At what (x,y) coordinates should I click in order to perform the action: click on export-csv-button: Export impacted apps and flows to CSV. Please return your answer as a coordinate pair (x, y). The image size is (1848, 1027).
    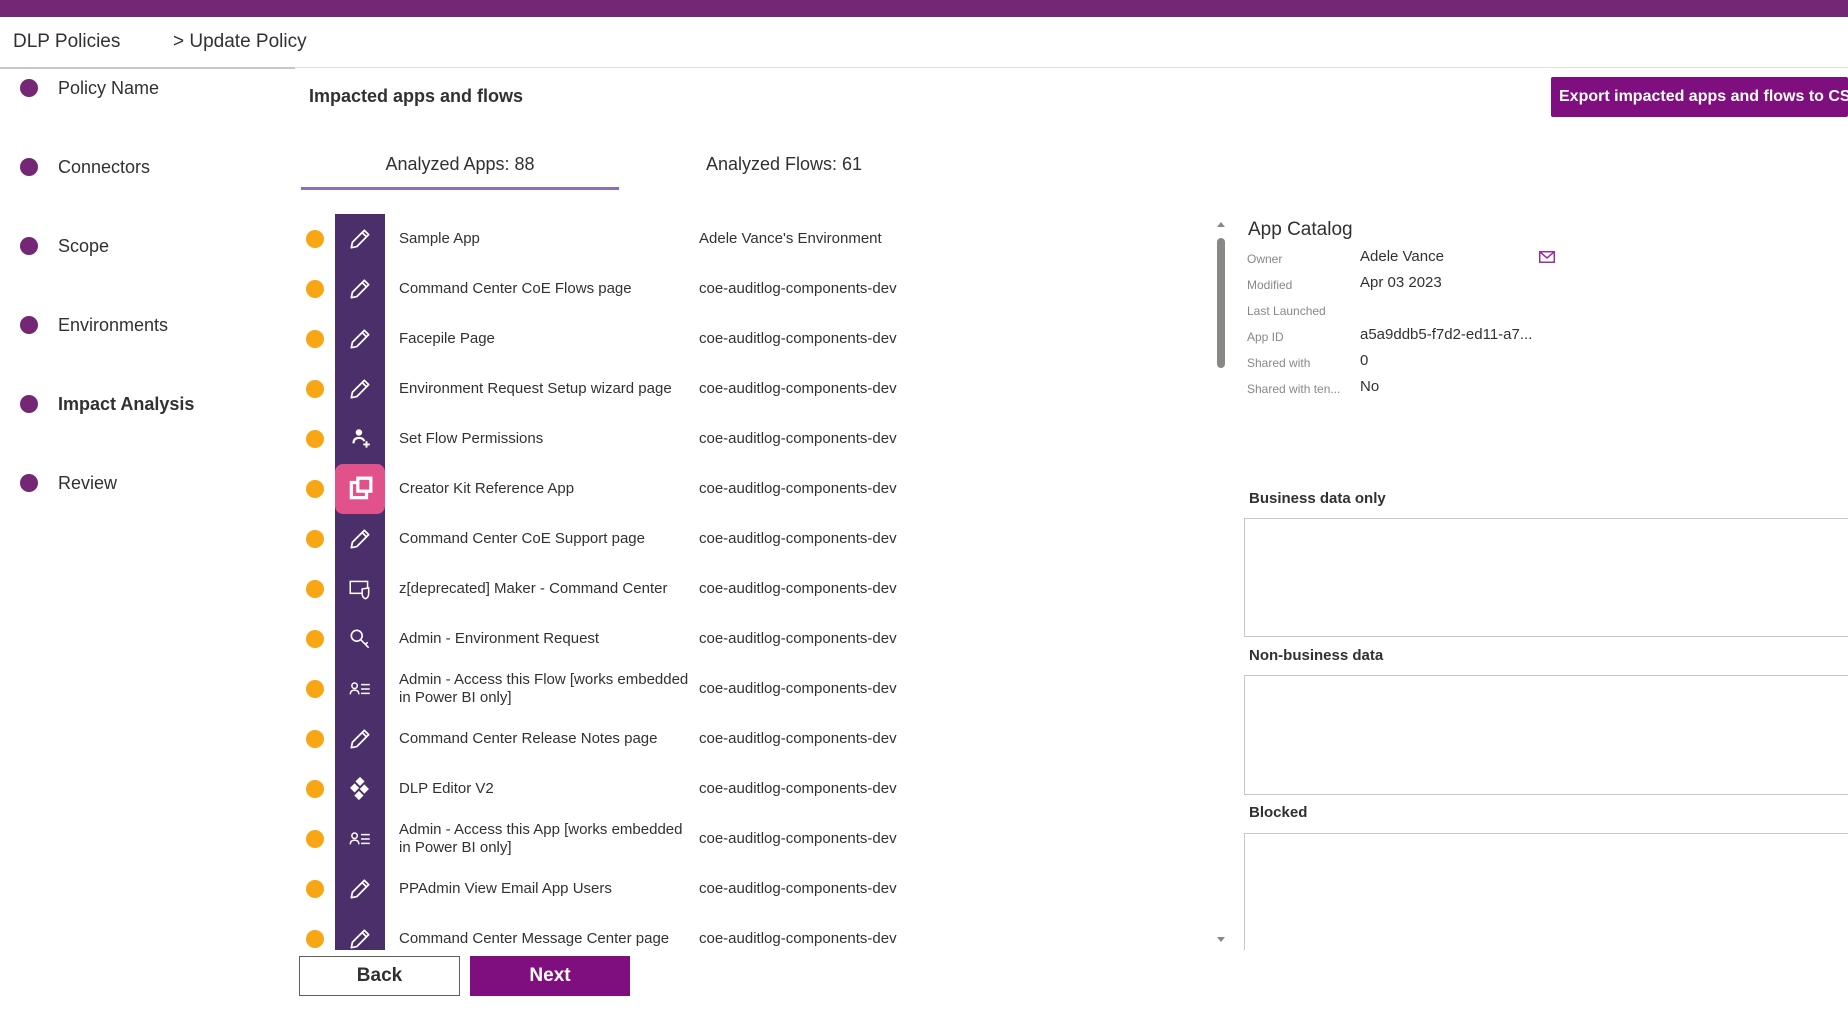
    Looking at the image, I should click on (1699, 97).